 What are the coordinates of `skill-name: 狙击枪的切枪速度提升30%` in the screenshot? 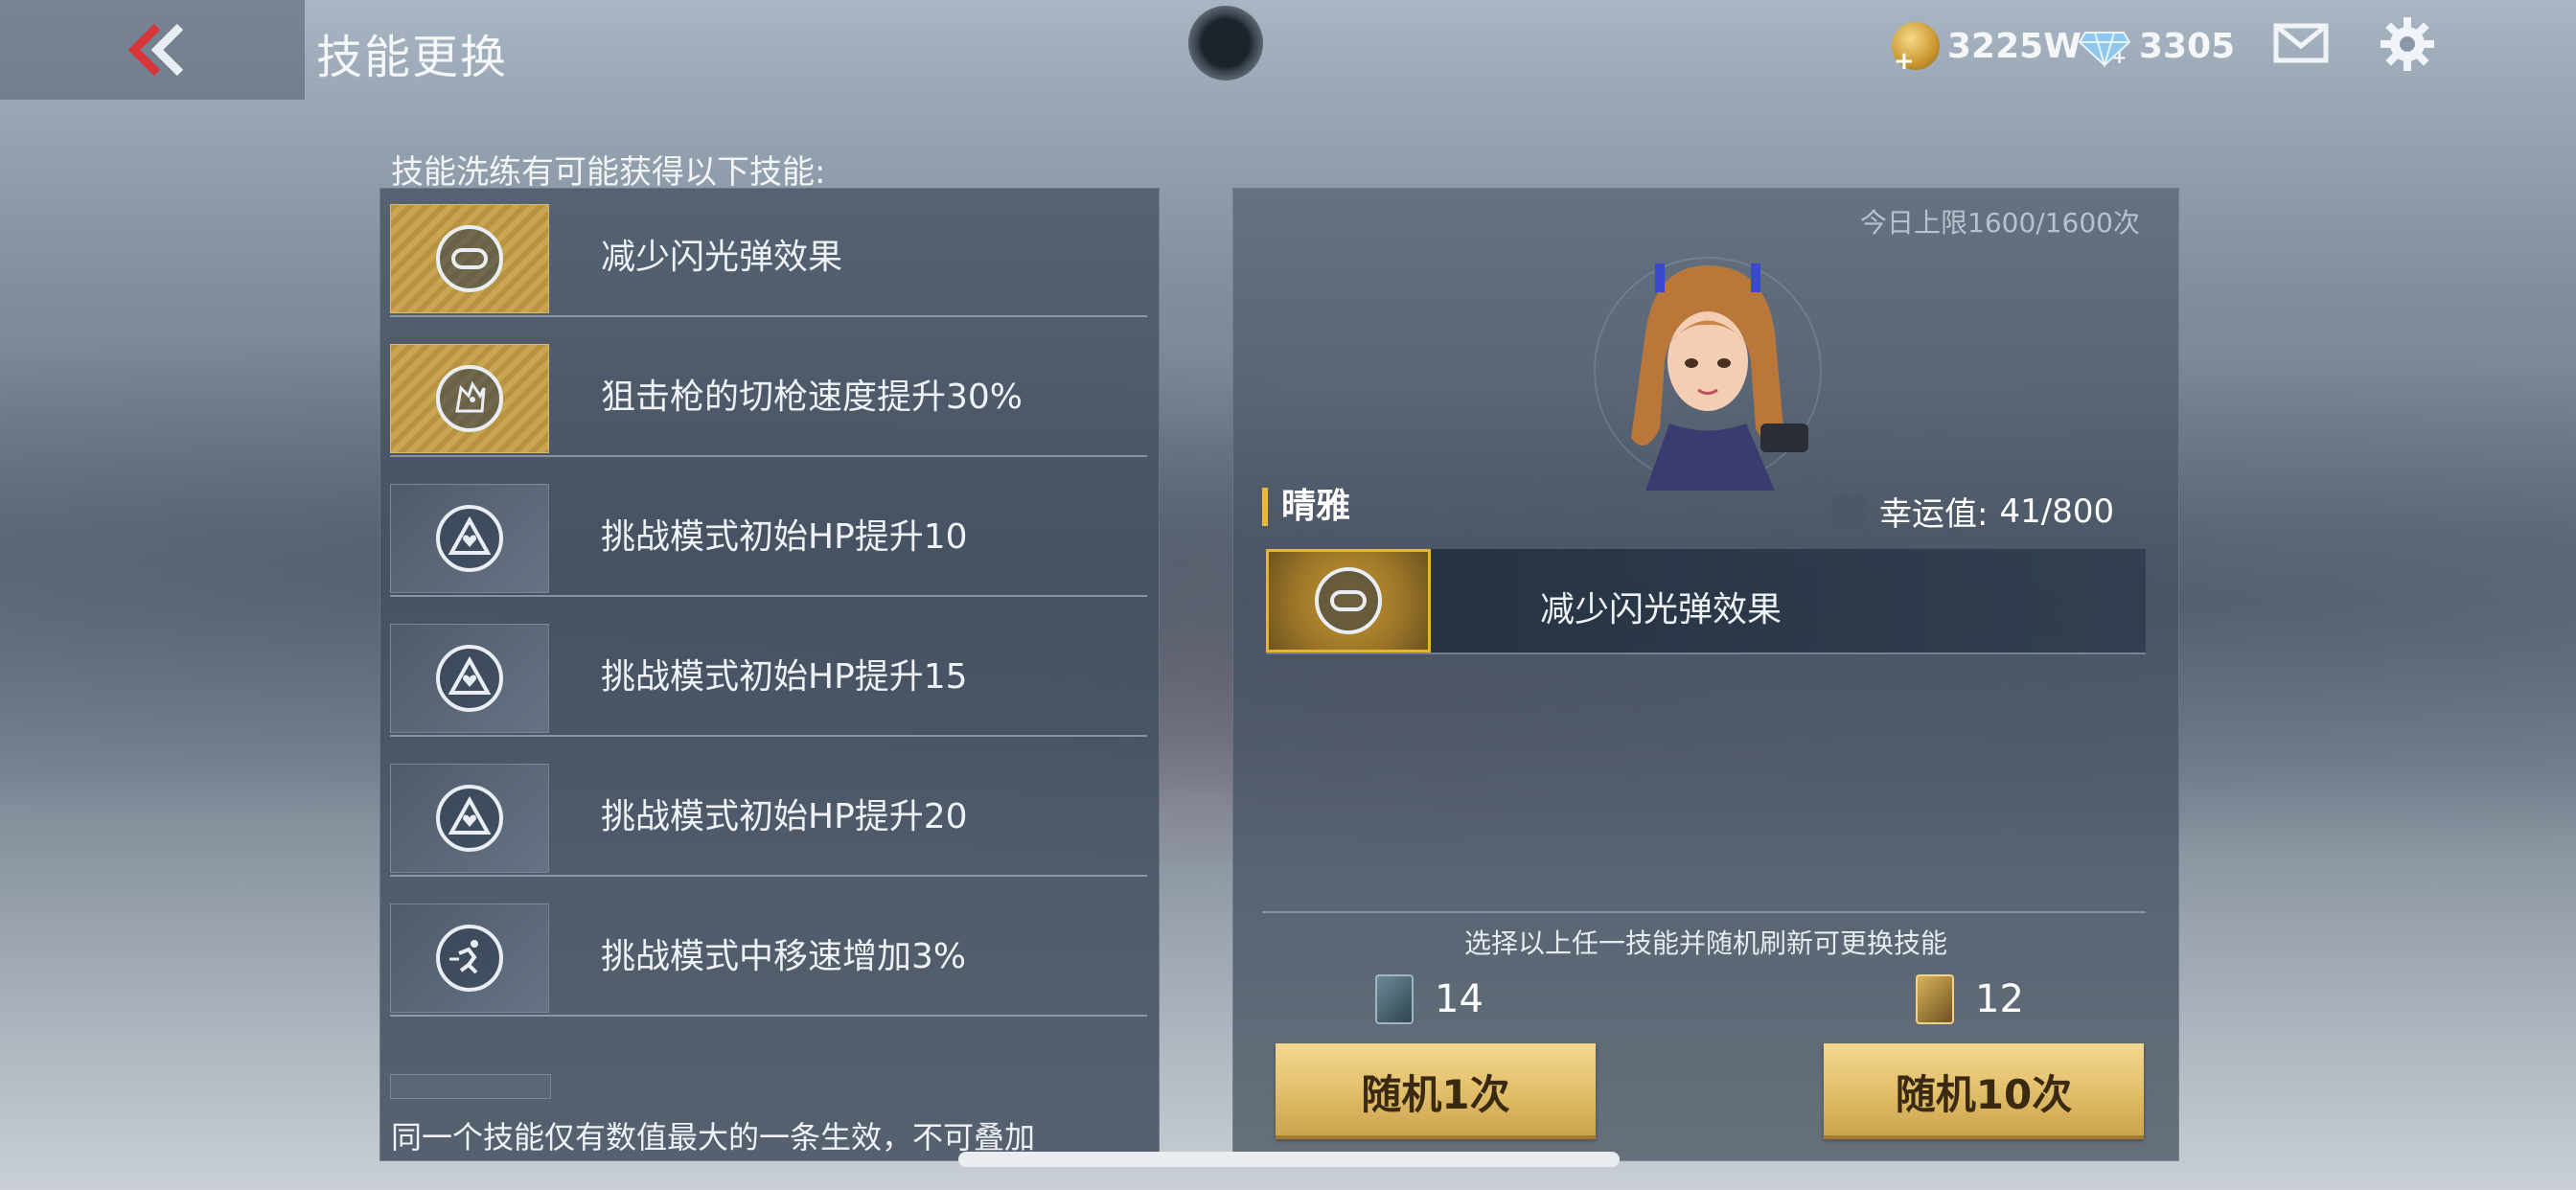 It's located at (812, 397).